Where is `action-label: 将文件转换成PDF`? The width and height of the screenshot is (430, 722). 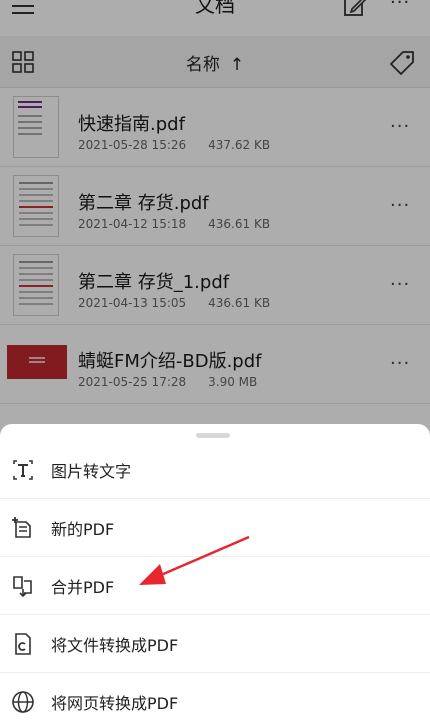
action-label: 将文件转换成PDF is located at coordinates (115, 645).